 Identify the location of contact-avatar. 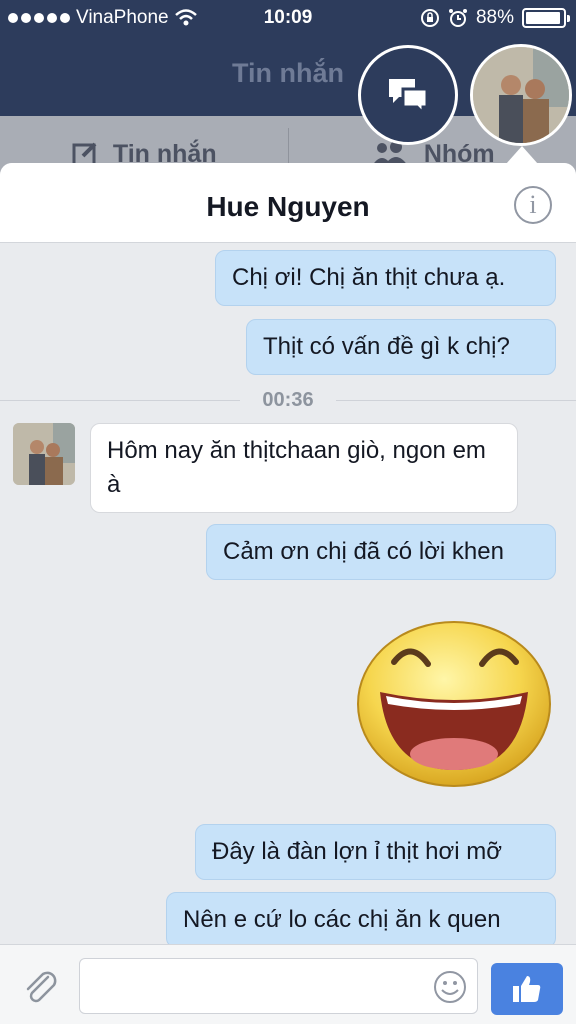
(44, 454).